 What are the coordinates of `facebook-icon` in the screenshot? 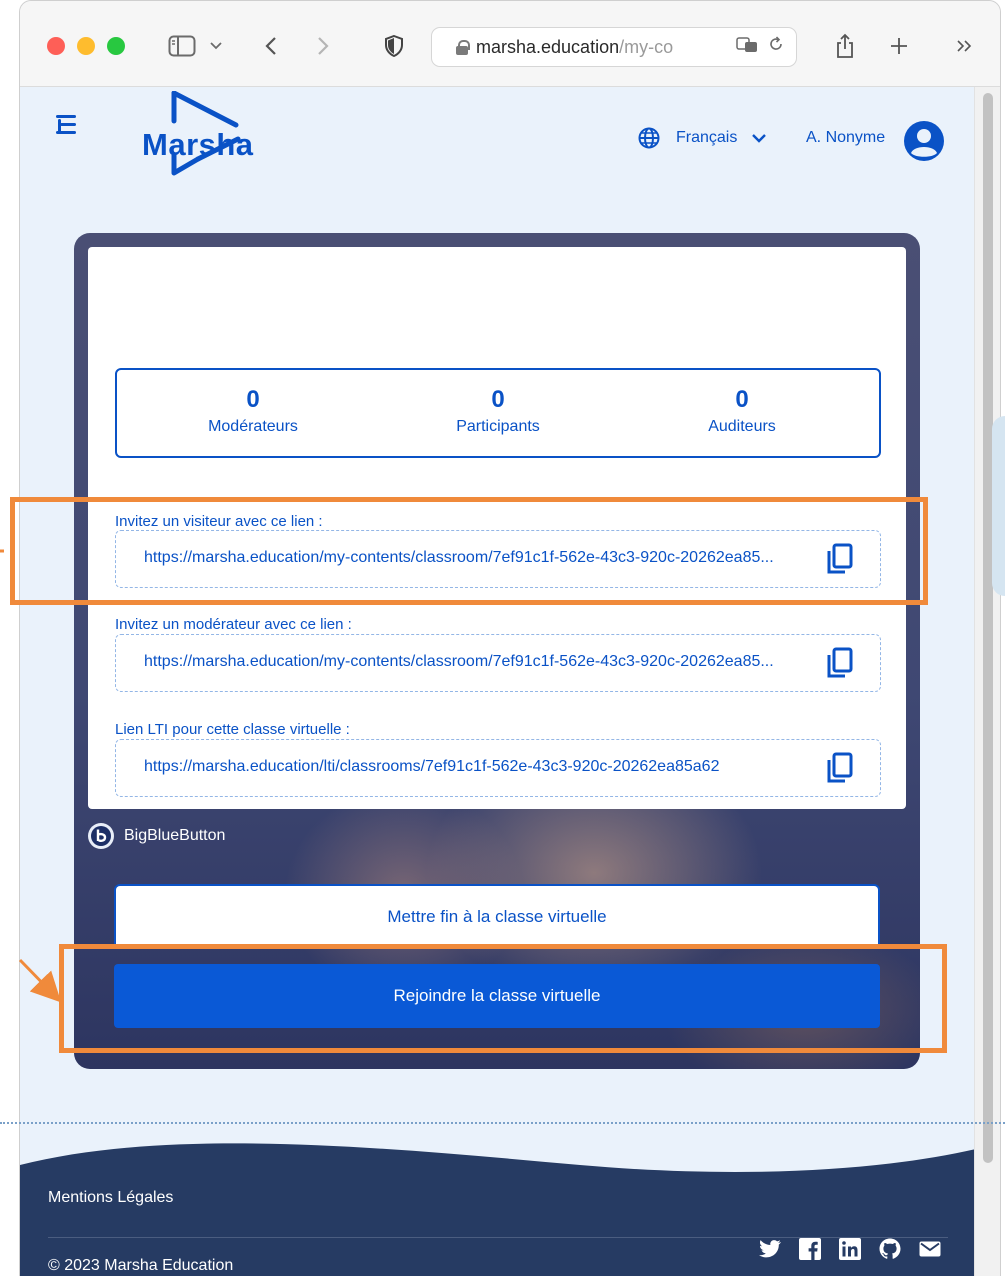 It's located at (810, 1249).